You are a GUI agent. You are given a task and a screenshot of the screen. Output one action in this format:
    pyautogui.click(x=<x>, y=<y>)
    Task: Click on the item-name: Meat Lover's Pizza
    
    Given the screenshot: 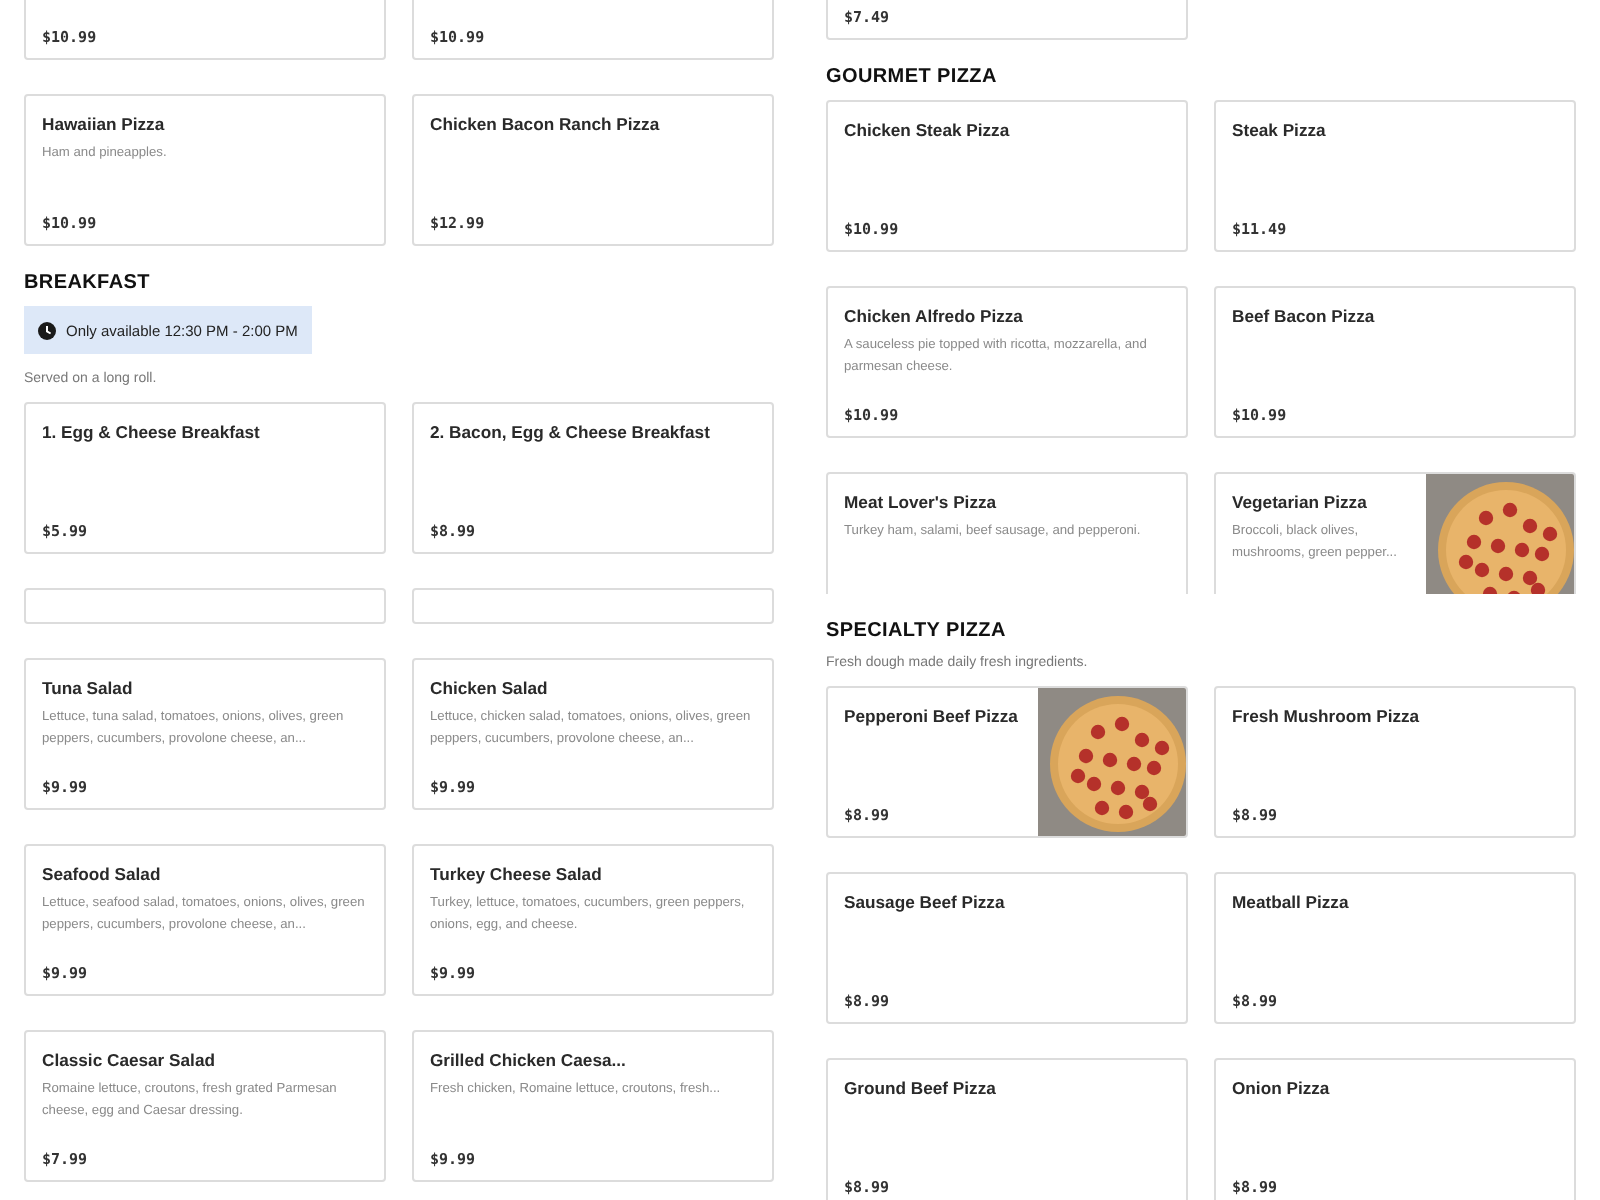 What is the action you would take?
    pyautogui.click(x=921, y=503)
    